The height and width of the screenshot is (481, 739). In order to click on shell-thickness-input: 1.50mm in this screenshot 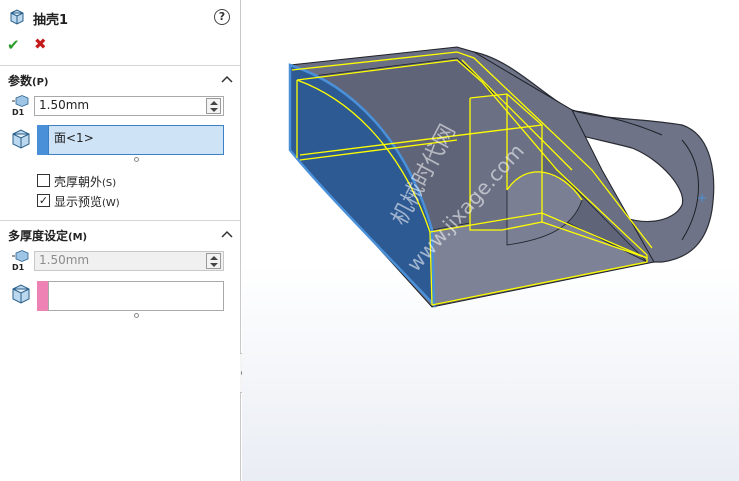, I will do `click(129, 106)`.